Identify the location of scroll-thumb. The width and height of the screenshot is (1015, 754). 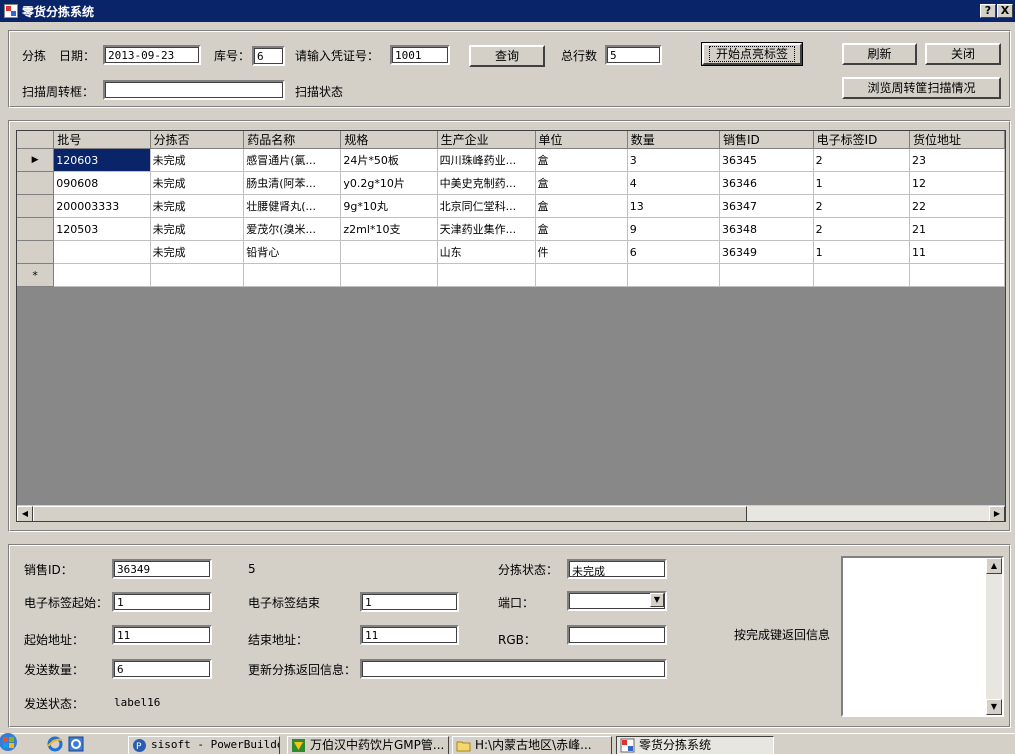
(390, 513).